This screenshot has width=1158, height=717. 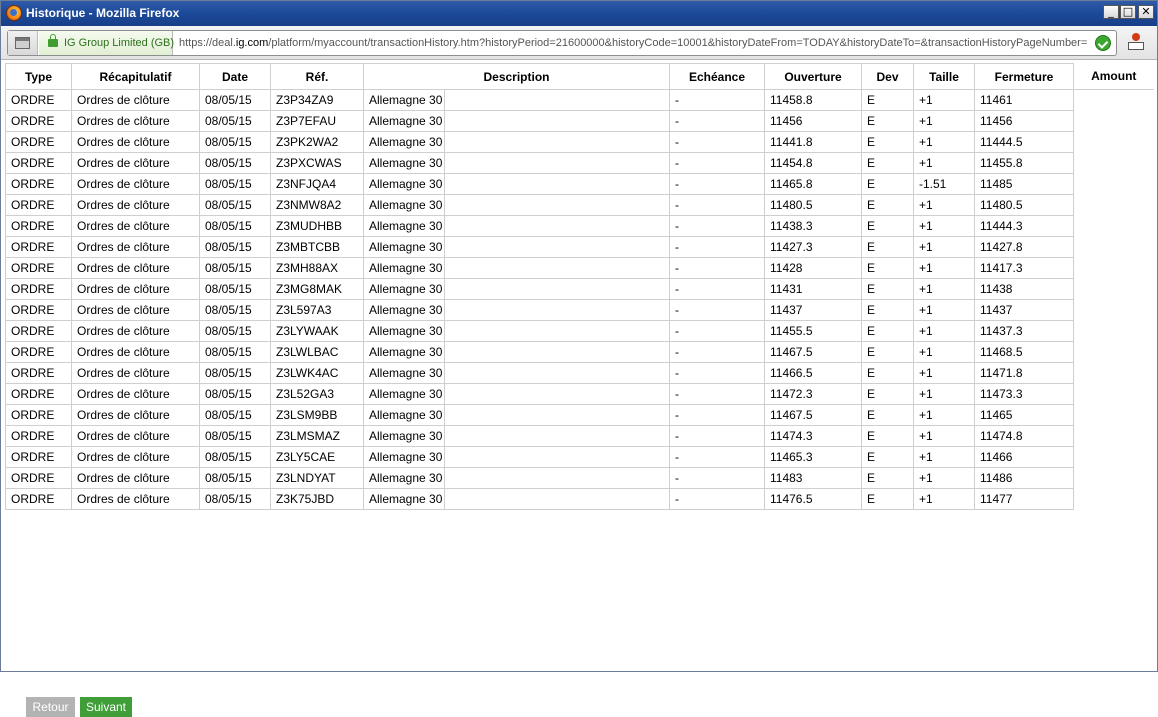 What do you see at coordinates (1103, 43) in the screenshot?
I see `check-icon` at bounding box center [1103, 43].